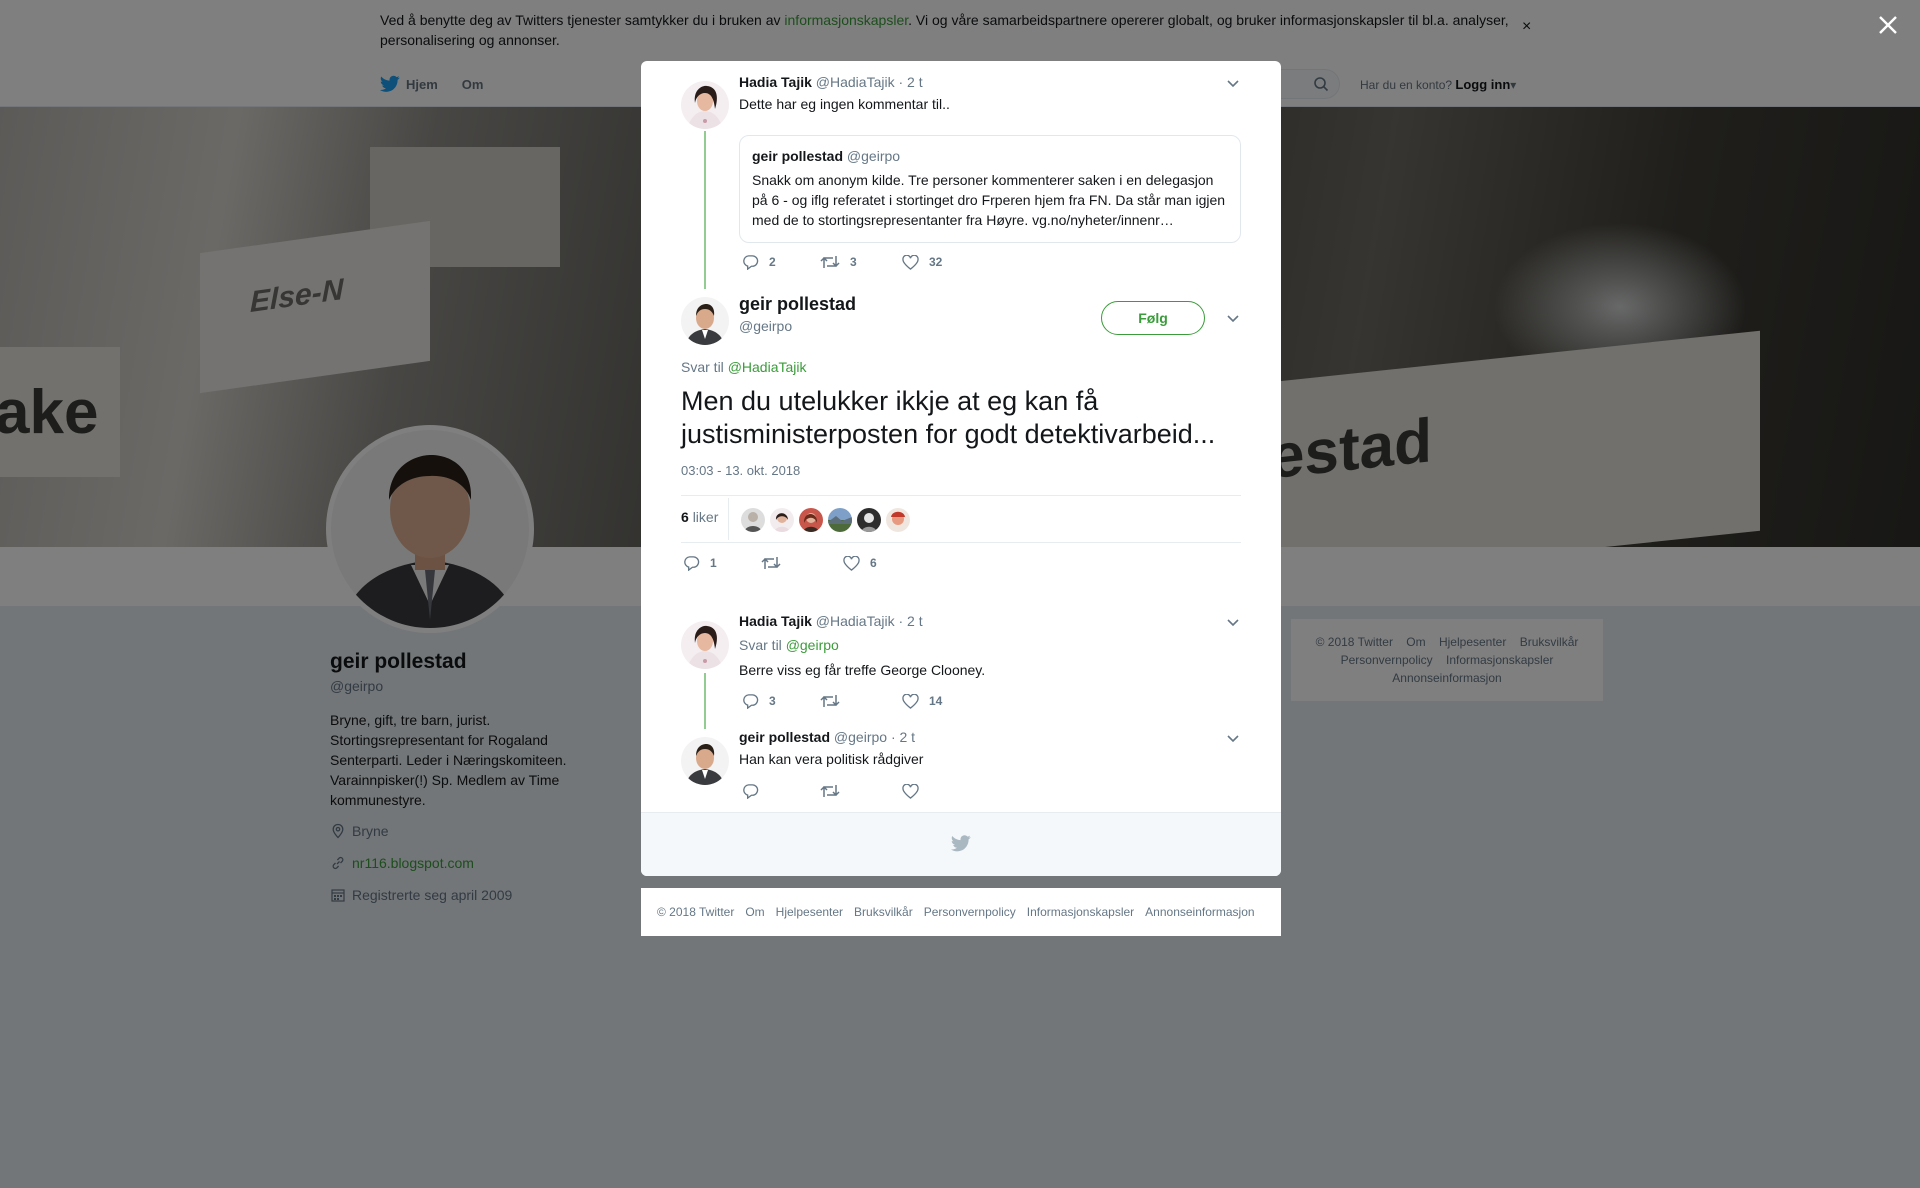  I want to click on reply-context: Svar til @geirpo, so click(789, 645).